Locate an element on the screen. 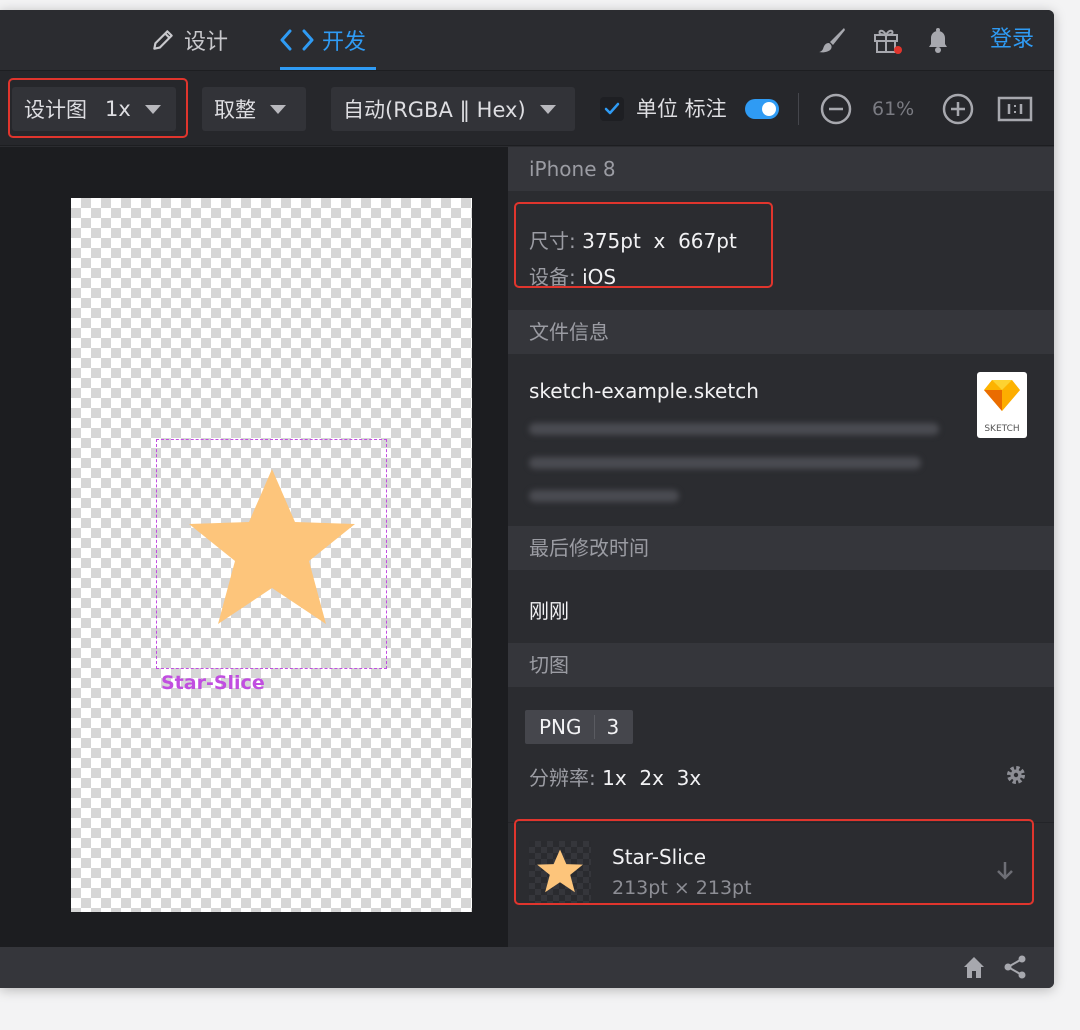  resolution-row: 分辨率: 1x 2x 3x is located at coordinates (615, 776).